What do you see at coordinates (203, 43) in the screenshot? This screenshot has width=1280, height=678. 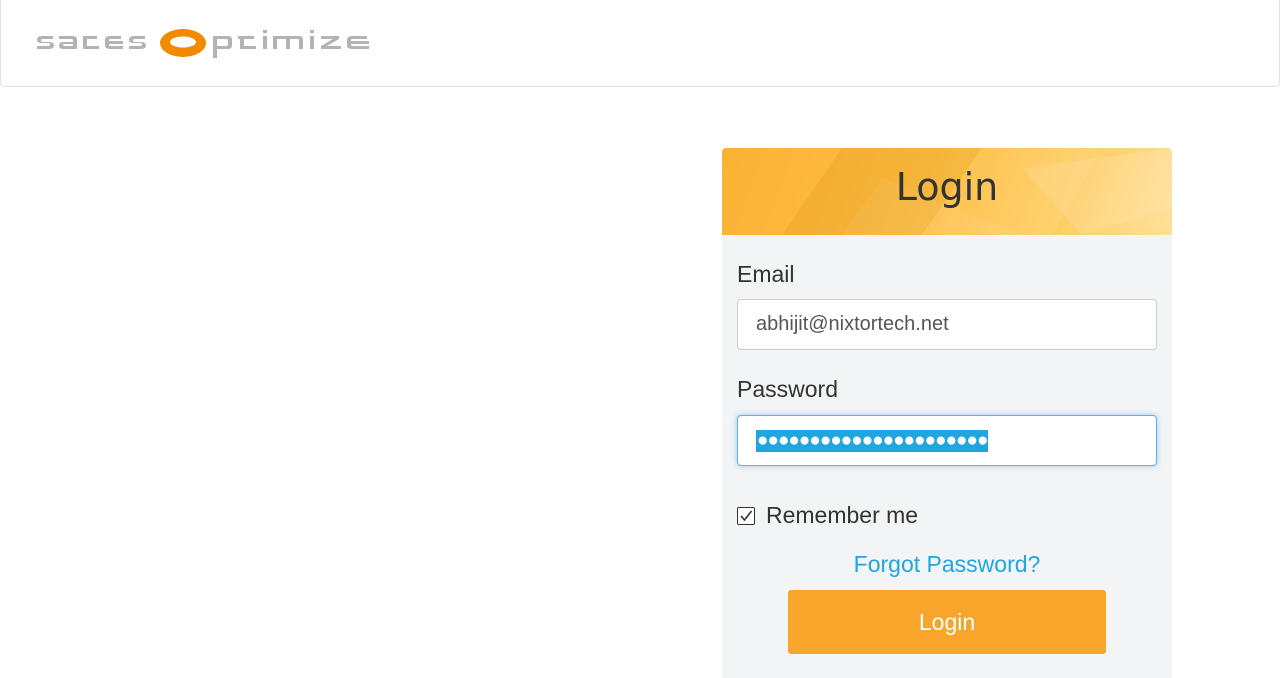 I see `salesoptimize-logo-icon` at bounding box center [203, 43].